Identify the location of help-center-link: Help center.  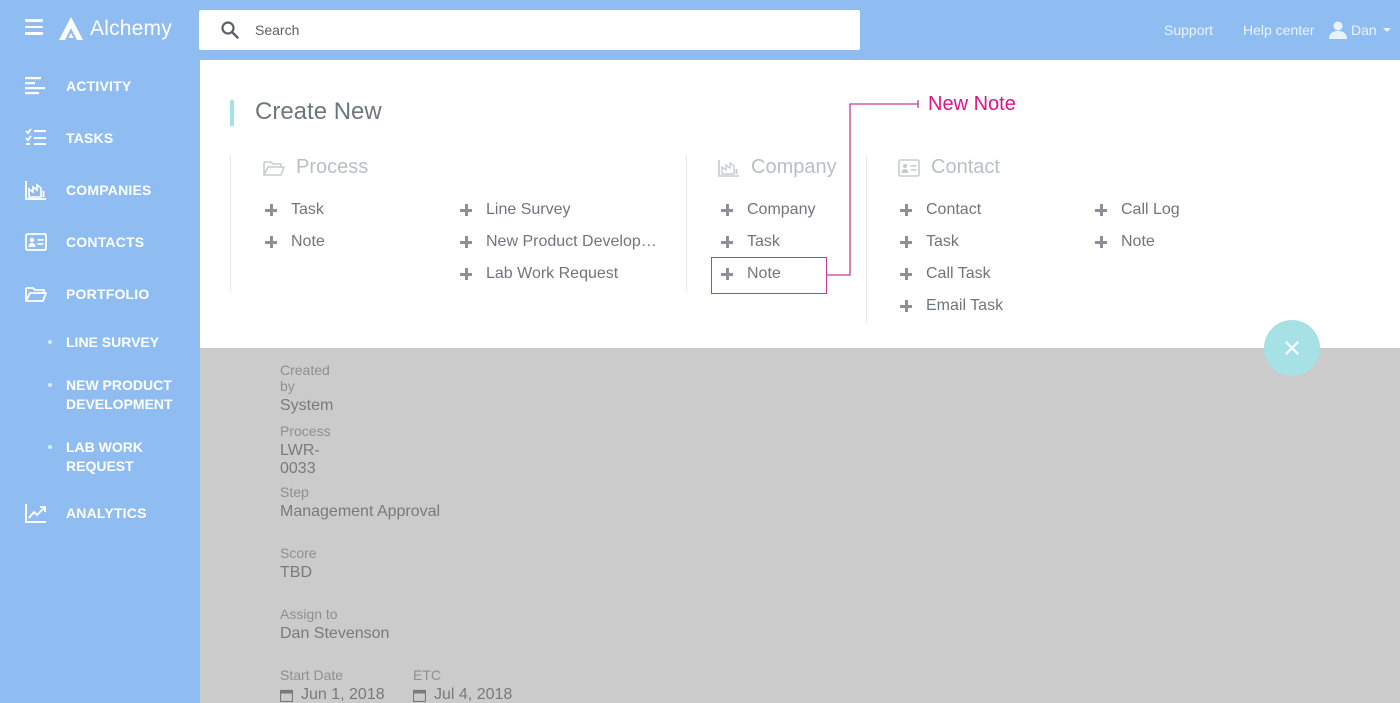
(1279, 30).